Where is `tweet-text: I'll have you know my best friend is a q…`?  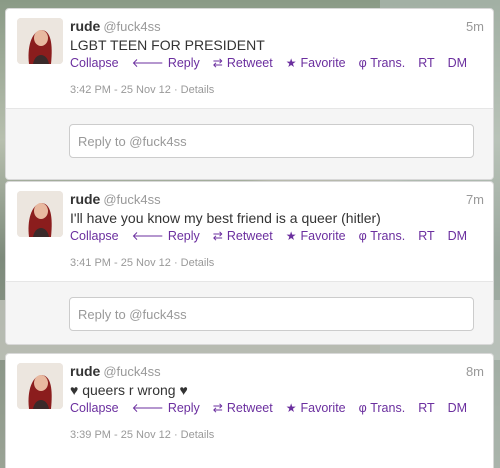
tweet-text: I'll have you know my best friend is a q… is located at coordinates (225, 218).